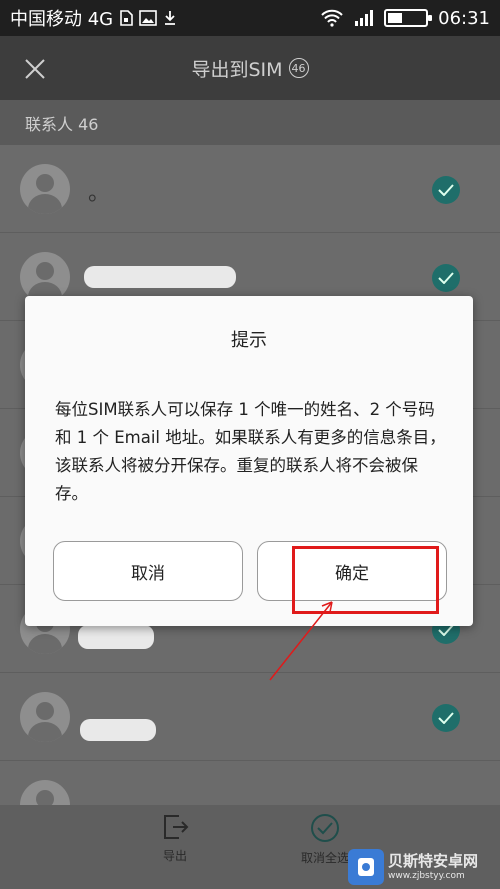  Describe the element at coordinates (408, 18) in the screenshot. I see `battery-icon` at that location.